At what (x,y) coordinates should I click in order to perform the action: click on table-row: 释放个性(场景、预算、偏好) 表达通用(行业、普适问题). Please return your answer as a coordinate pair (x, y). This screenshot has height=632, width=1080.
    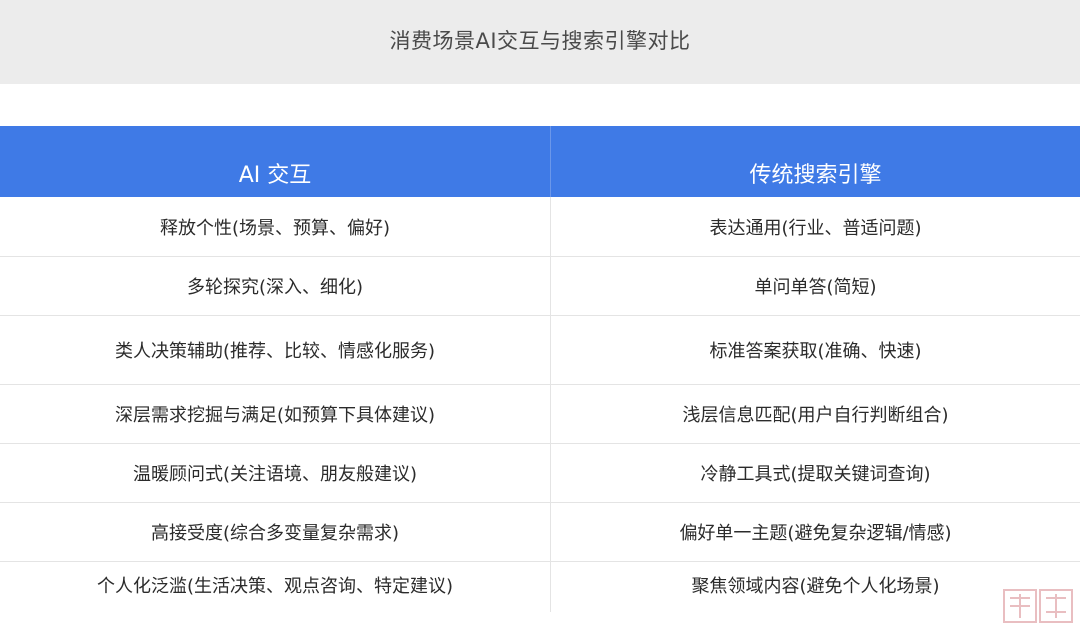
    Looking at the image, I should click on (540, 227).